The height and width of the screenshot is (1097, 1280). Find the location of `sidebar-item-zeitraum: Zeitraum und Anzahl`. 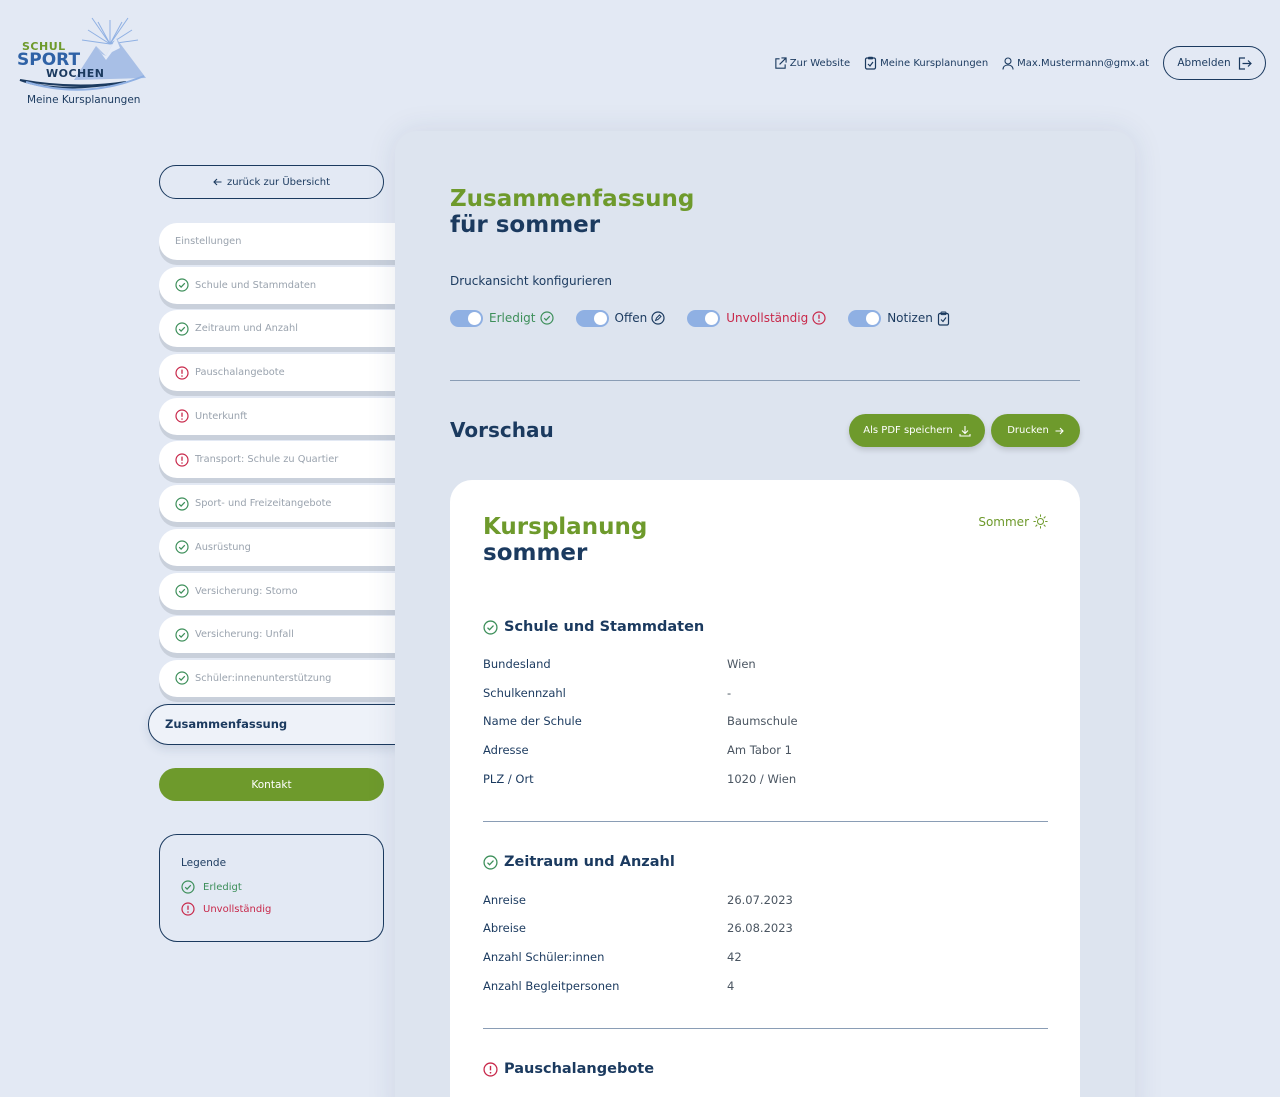

sidebar-item-zeitraum: Zeitraum und Anzahl is located at coordinates (279, 329).